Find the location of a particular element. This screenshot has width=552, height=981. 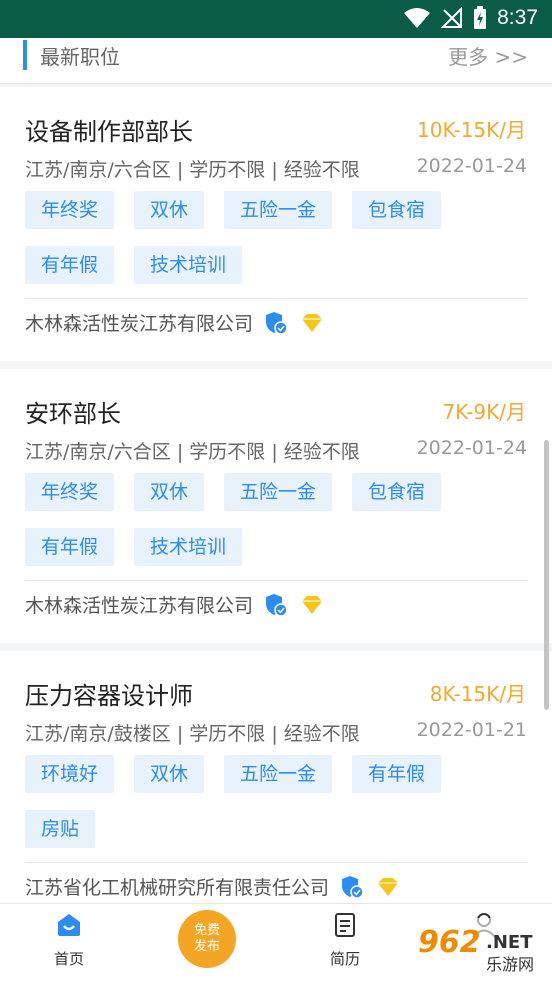

resume-icon is located at coordinates (345, 925).